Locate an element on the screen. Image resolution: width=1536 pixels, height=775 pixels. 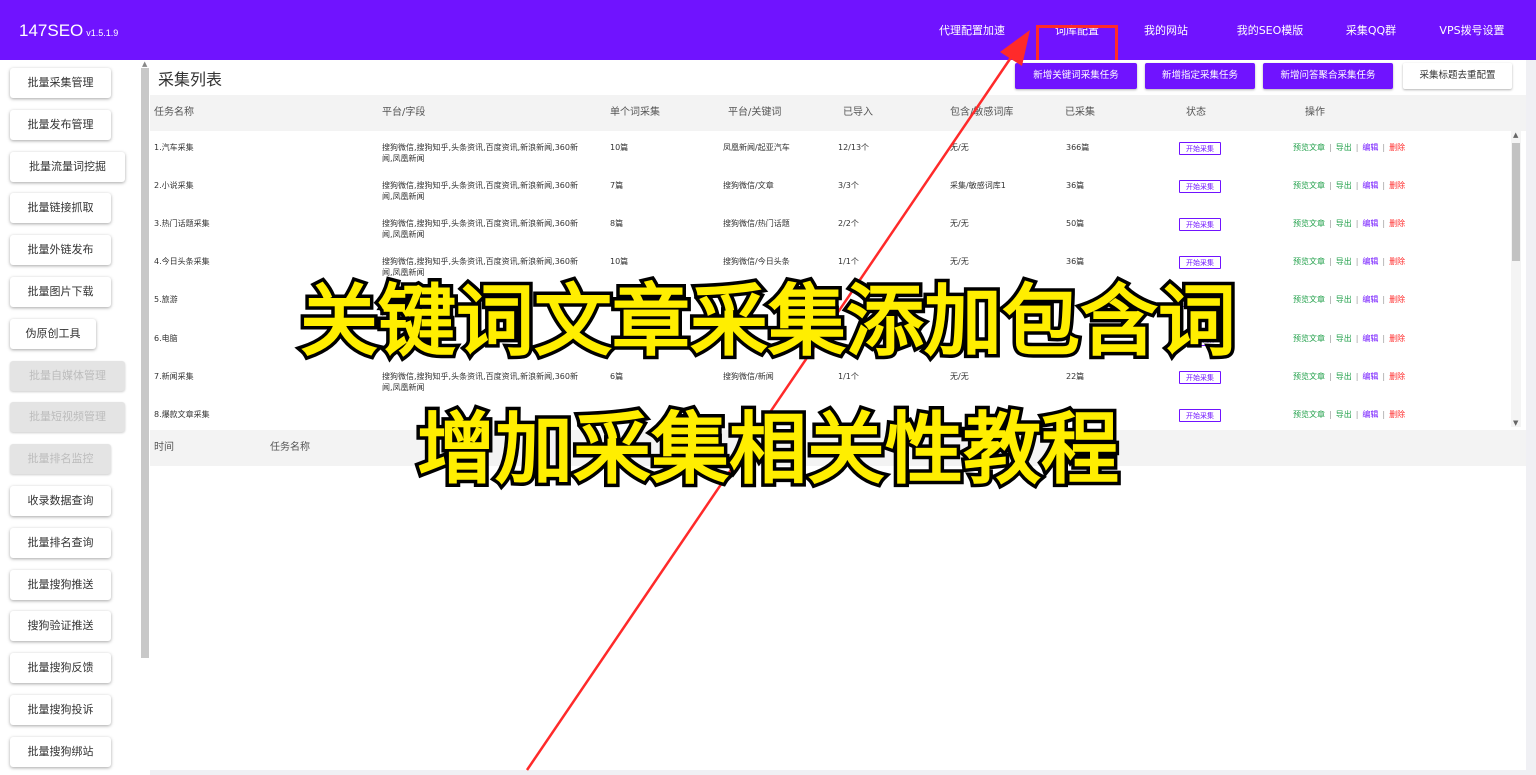
sidebar-item-12: 批量排名查询 is located at coordinates (60, 542).